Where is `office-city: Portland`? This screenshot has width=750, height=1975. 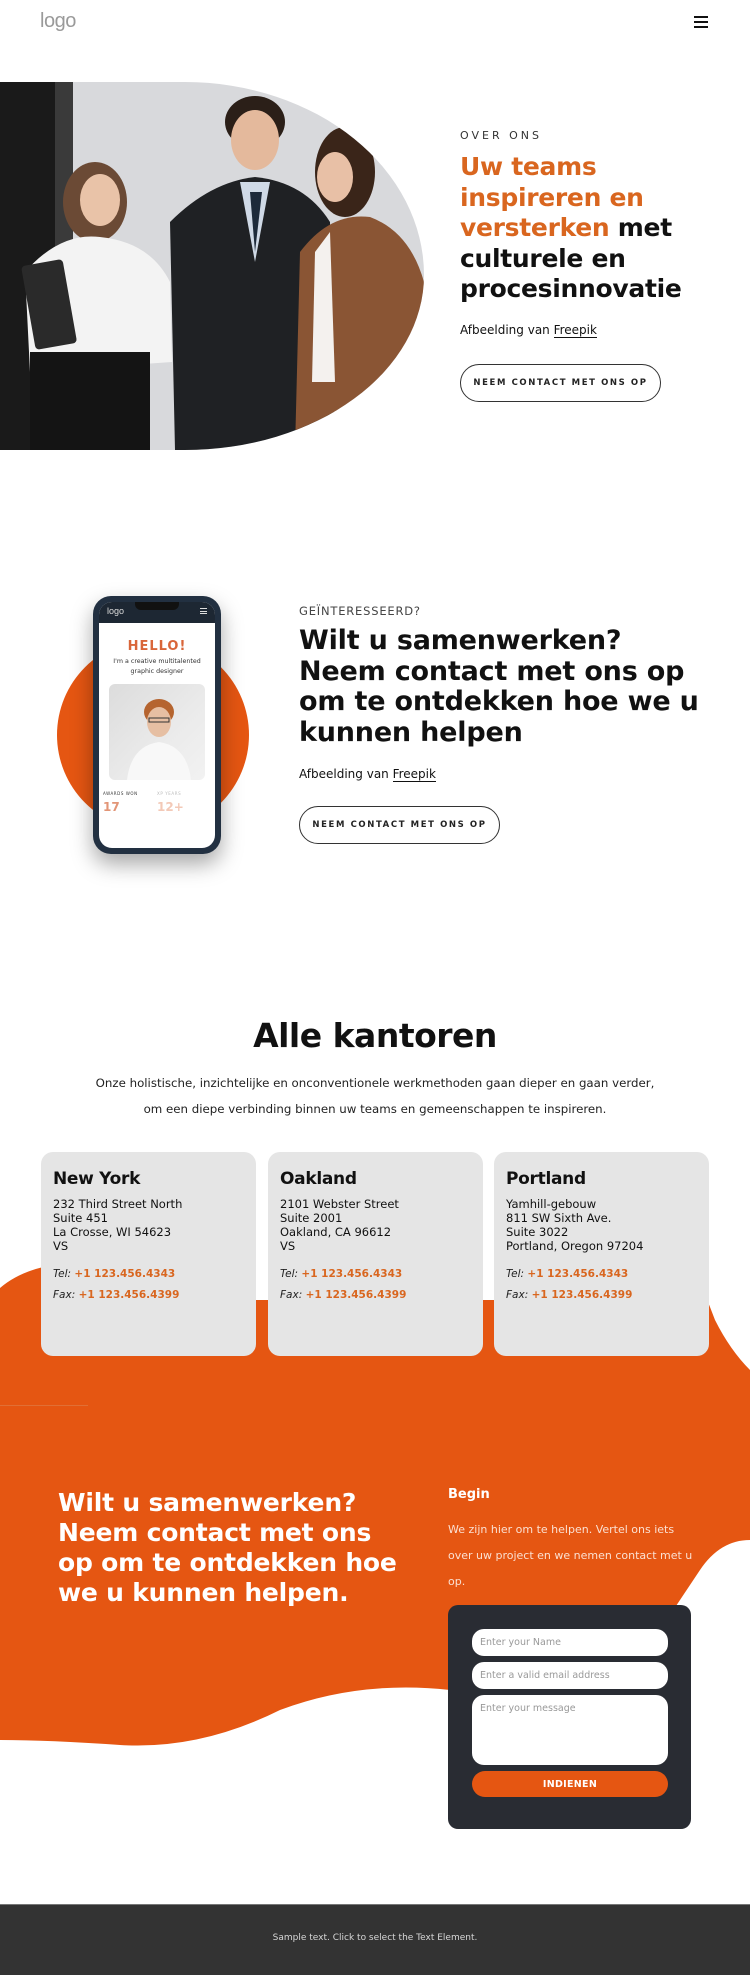
office-city: Portland is located at coordinates (546, 1179).